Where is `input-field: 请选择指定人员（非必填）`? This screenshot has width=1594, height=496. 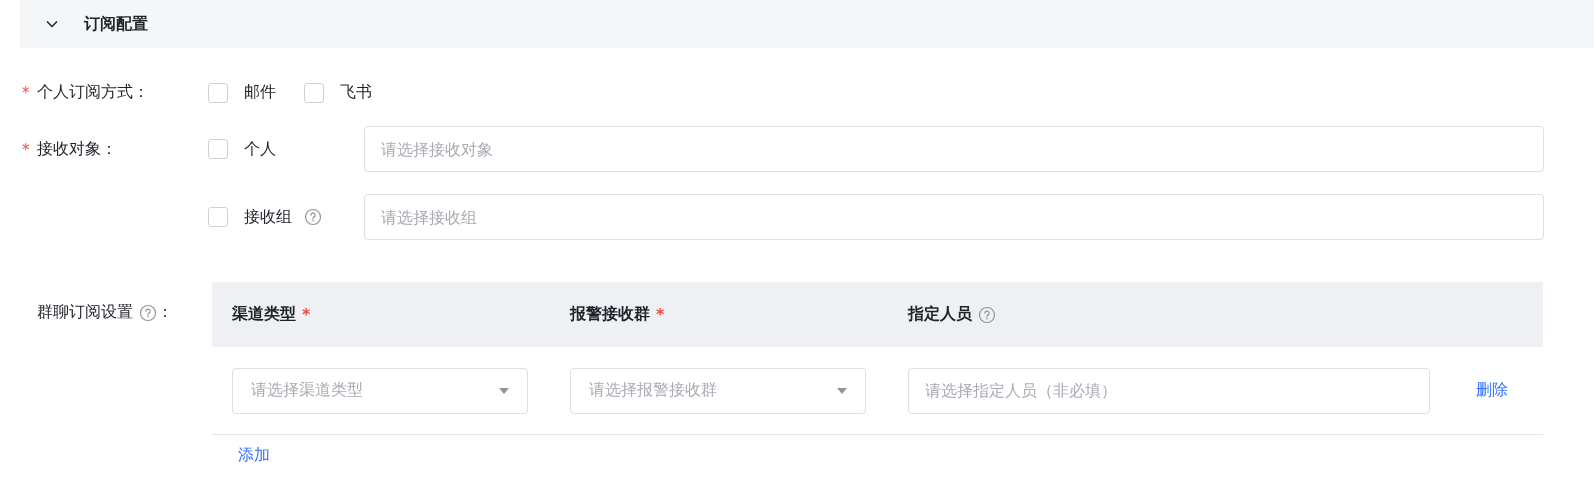 input-field: 请选择指定人员（非必填） is located at coordinates (1169, 390).